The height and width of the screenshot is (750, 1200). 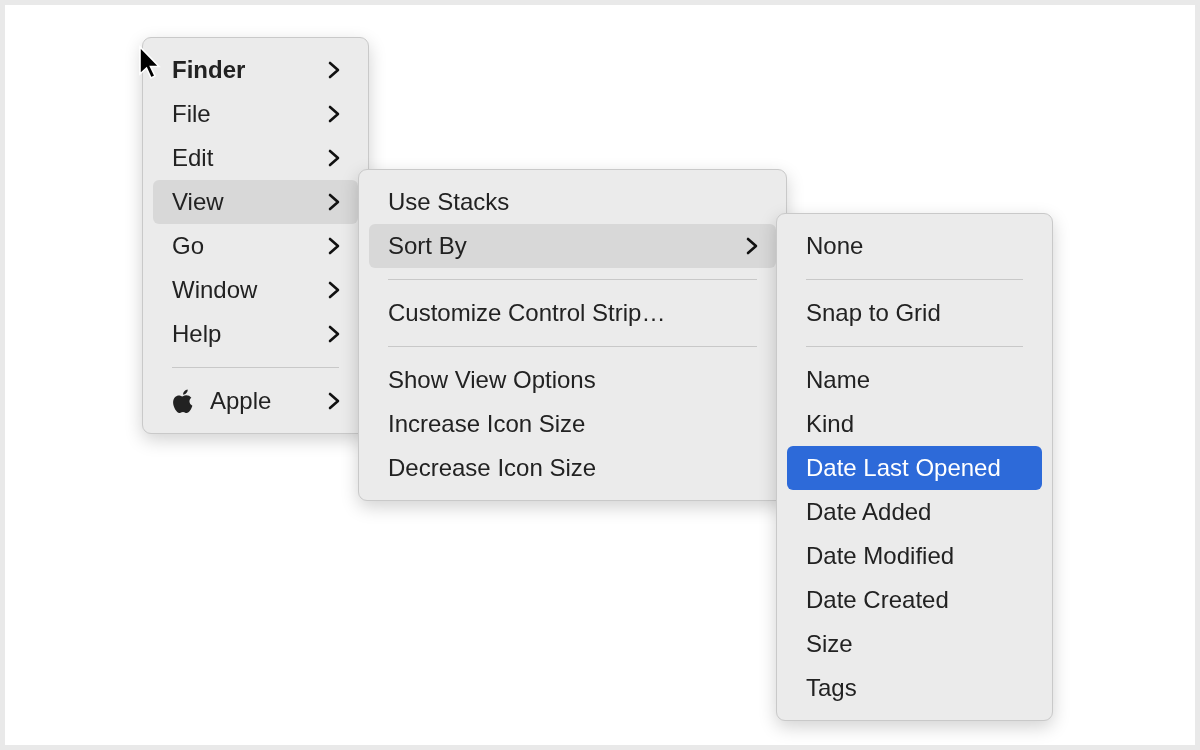 I want to click on menu-item: None, so click(x=914, y=246).